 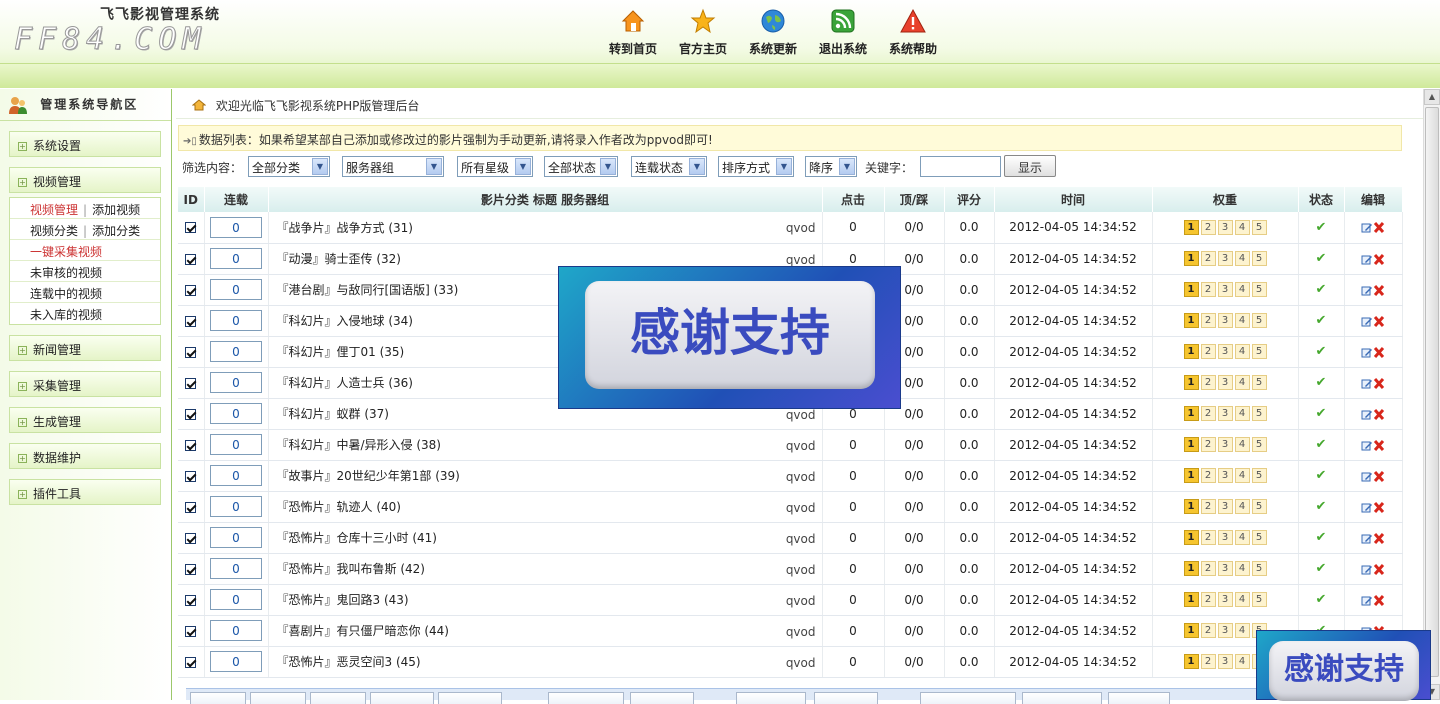 What do you see at coordinates (756, 166) in the screenshot?
I see `sort-select: 排序方式 ▼` at bounding box center [756, 166].